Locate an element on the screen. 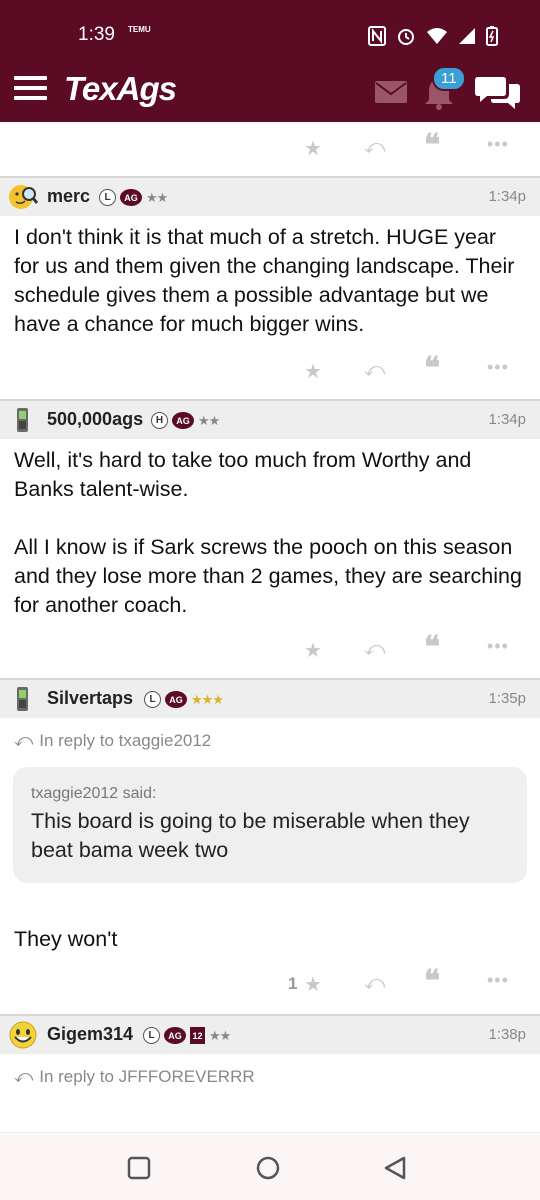  system-nav-bar is located at coordinates (270, 1166).